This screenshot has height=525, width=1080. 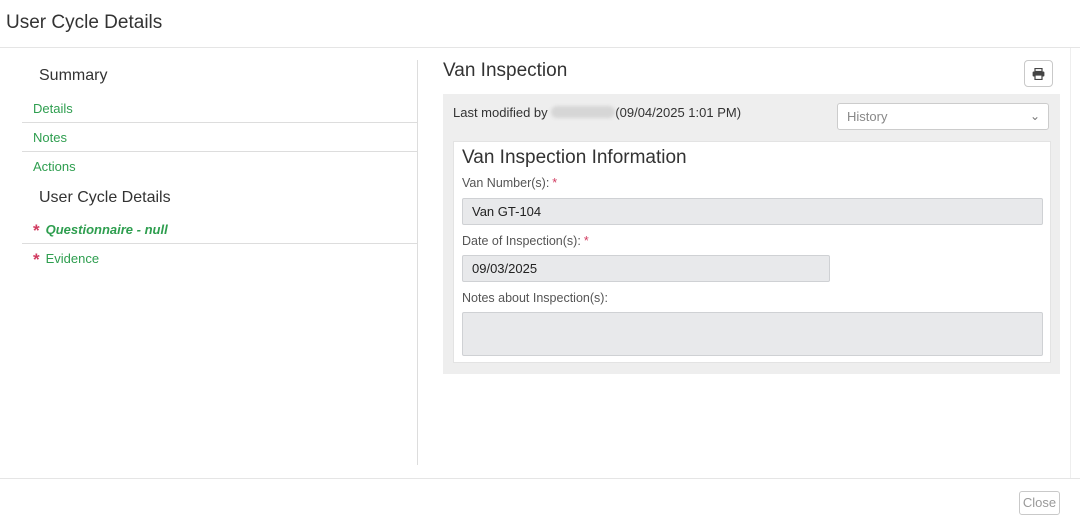 What do you see at coordinates (219, 108) in the screenshot?
I see `sidebar-item-details: Details` at bounding box center [219, 108].